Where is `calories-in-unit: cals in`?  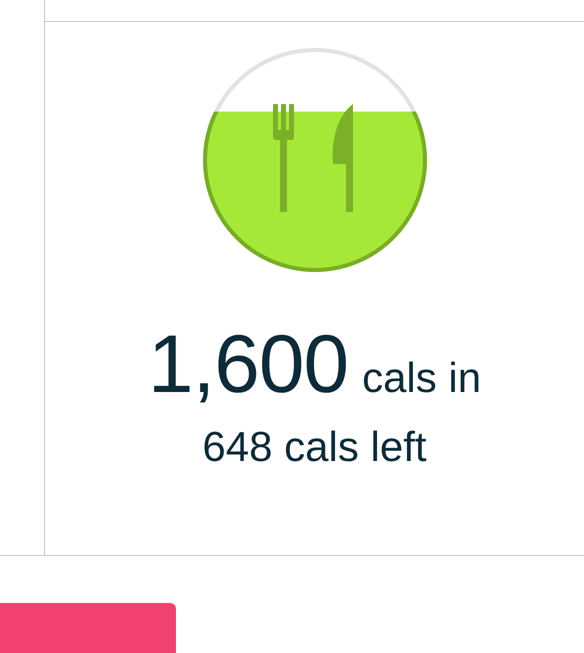
calories-in-unit: cals in is located at coordinates (422, 377).